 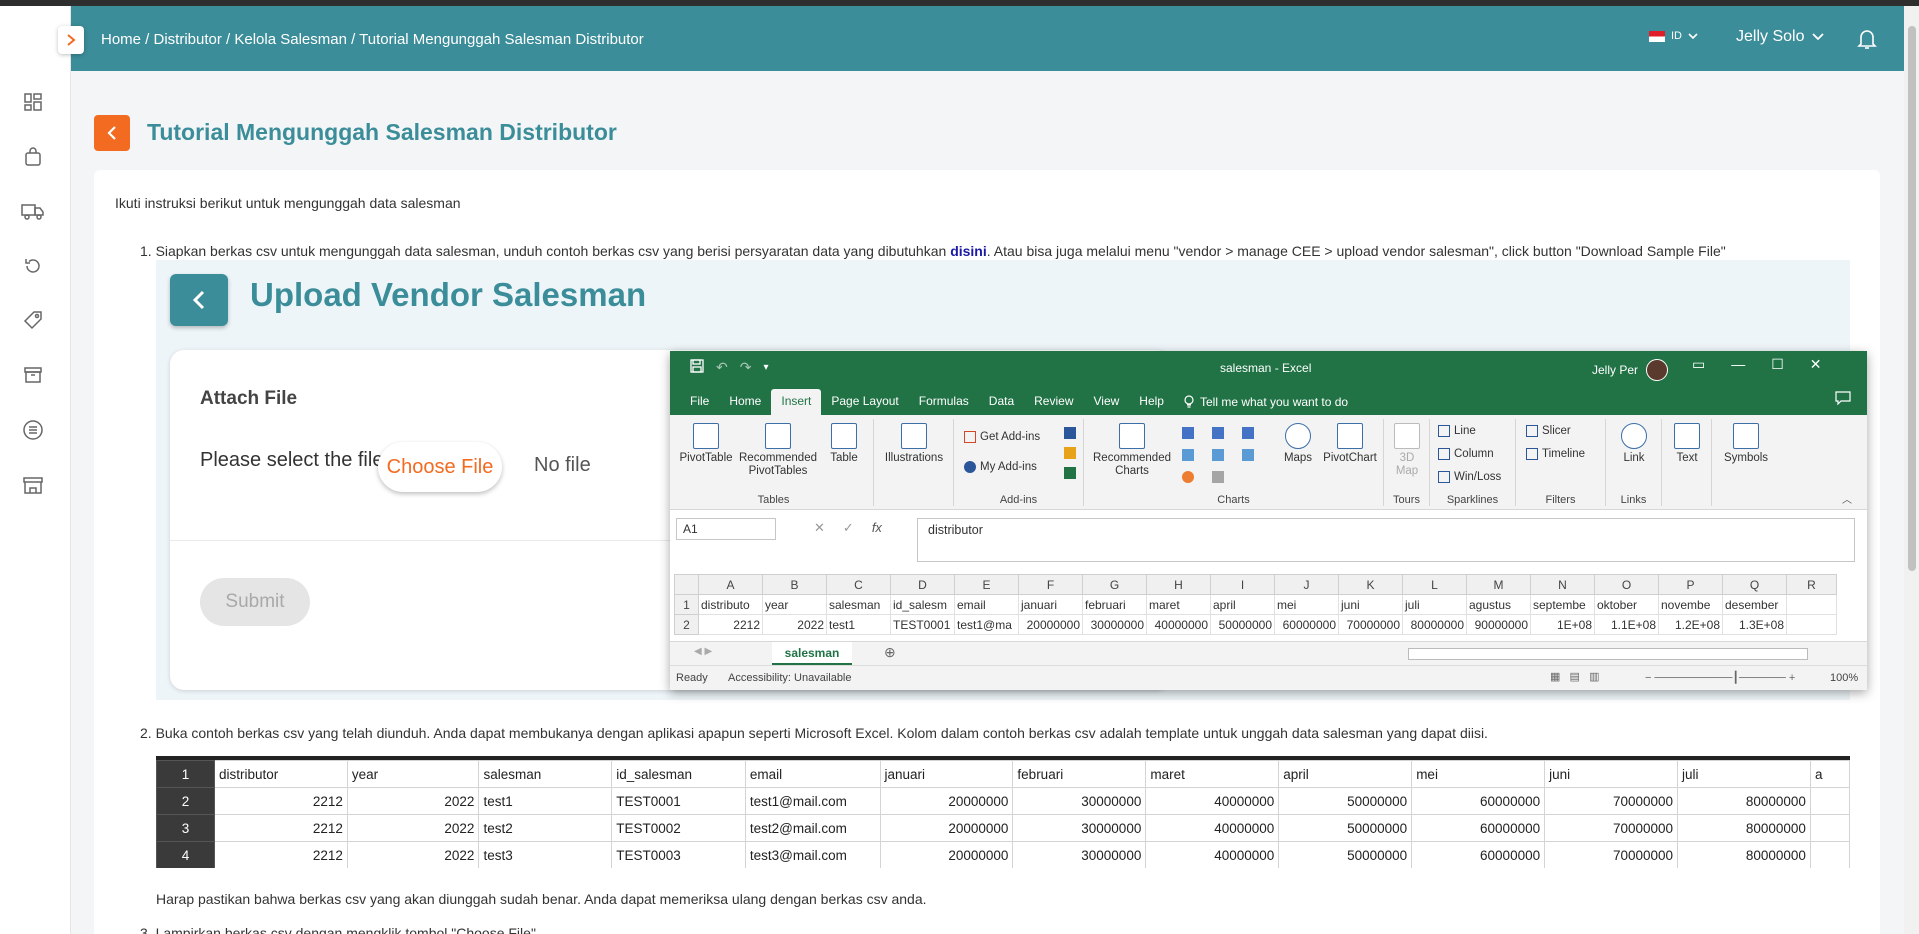 I want to click on cell: 90000000, so click(x=1498, y=624).